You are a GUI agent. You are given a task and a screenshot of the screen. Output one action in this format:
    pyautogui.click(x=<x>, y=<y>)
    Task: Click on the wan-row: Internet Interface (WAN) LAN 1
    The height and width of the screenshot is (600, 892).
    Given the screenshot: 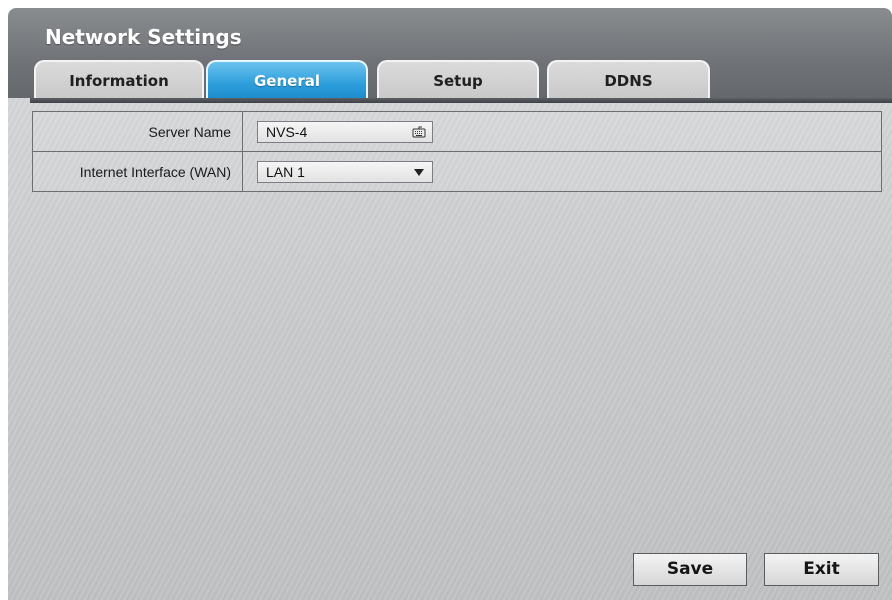 What is the action you would take?
    pyautogui.click(x=457, y=171)
    